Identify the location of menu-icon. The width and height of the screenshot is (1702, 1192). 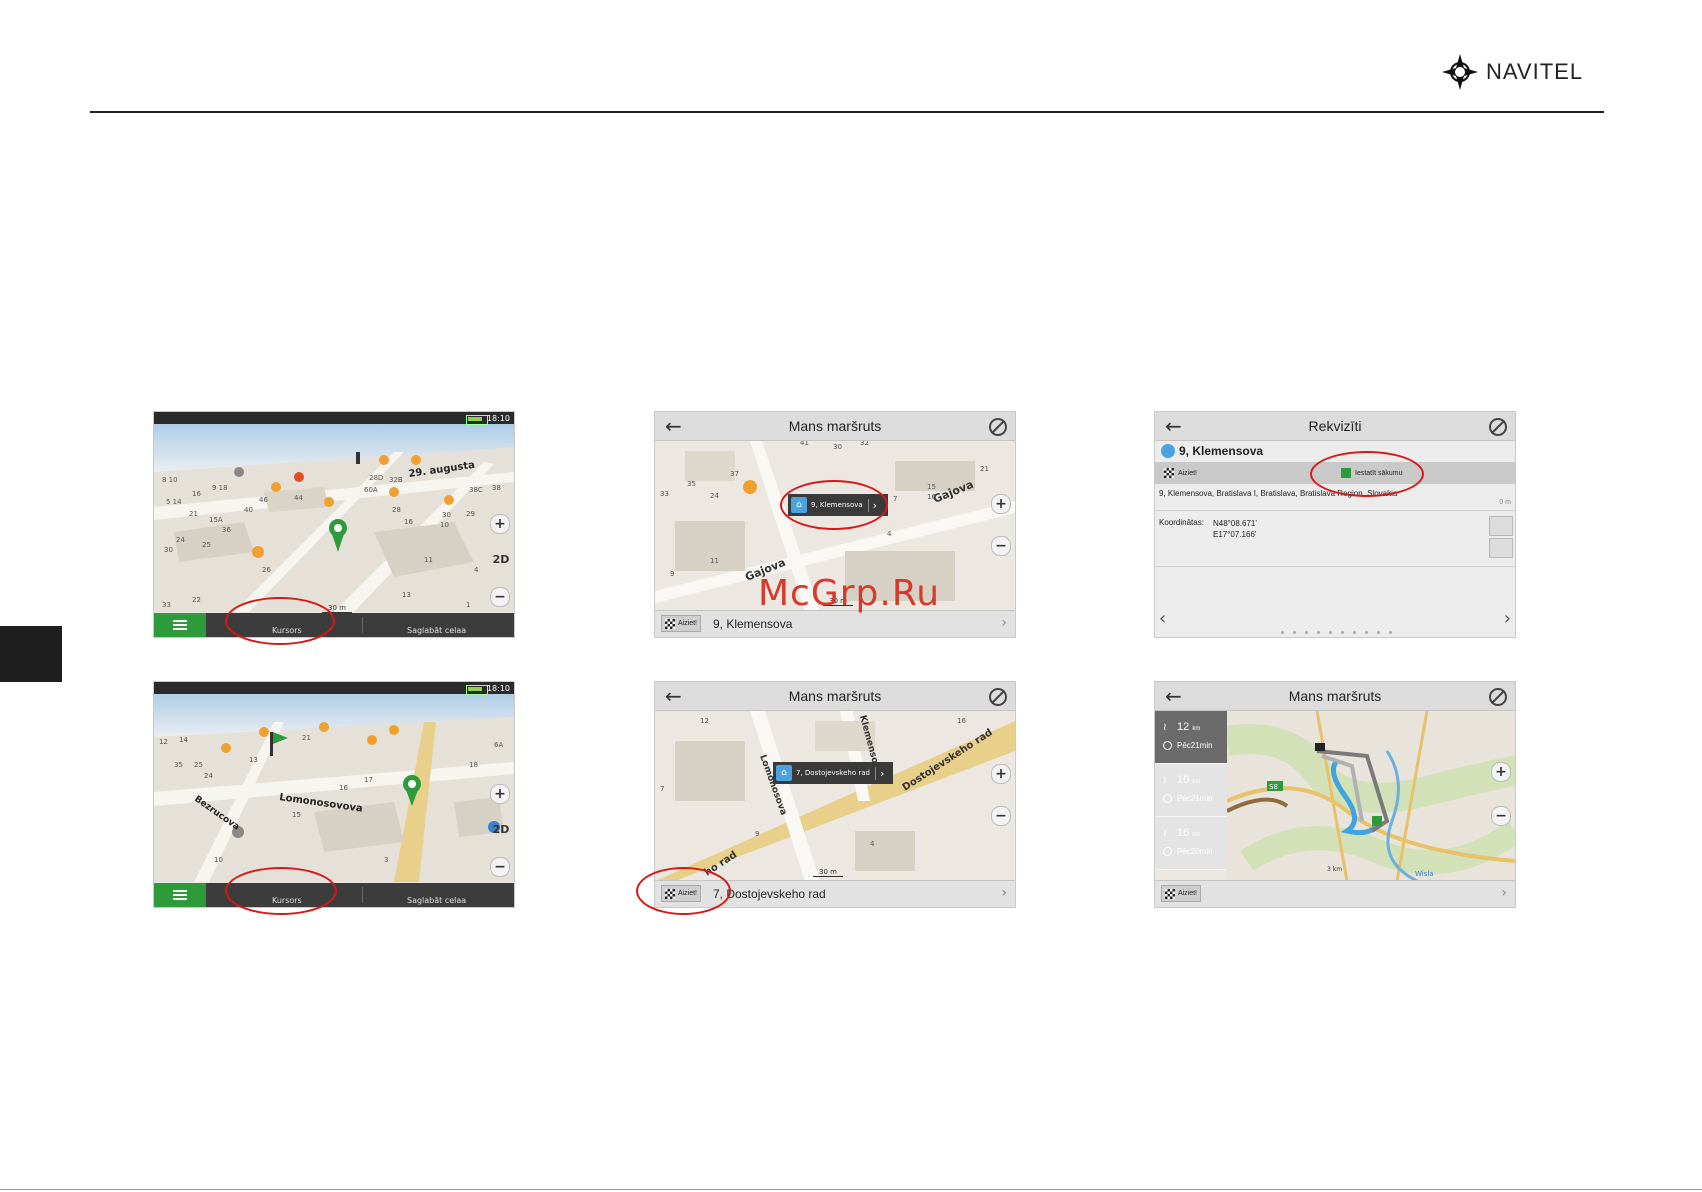
(180, 625).